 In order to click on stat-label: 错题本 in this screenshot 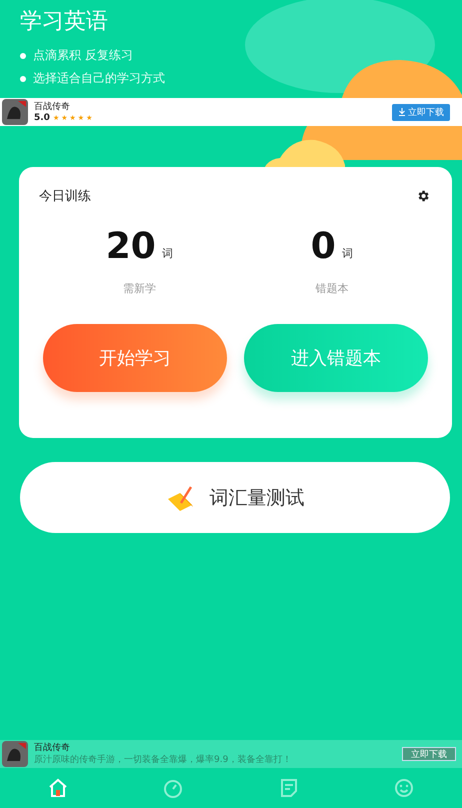, I will do `click(331, 288)`.